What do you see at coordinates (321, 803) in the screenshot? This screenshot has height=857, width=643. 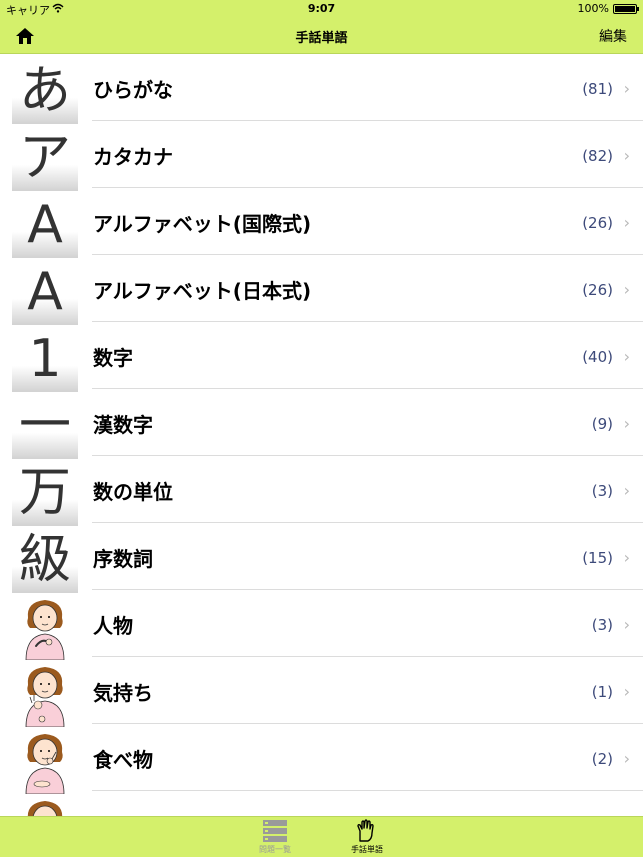 I see `list-item-partial` at bounding box center [321, 803].